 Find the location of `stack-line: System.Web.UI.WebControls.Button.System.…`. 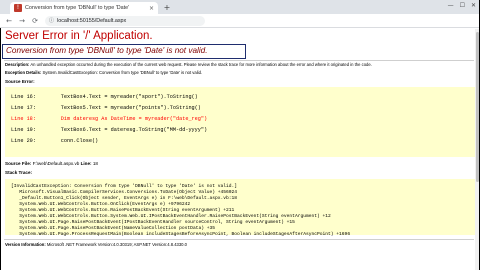

stack-line: System.Web.UI.WebControls.Button.System.… is located at coordinates (171, 216).